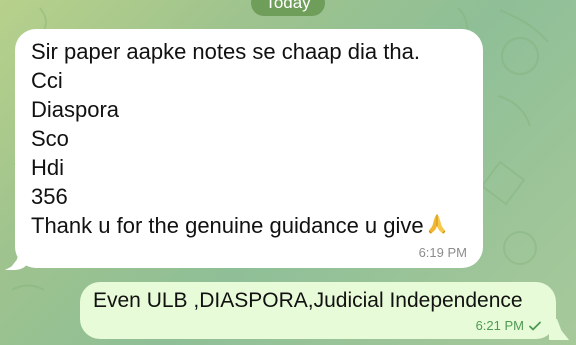  Describe the element at coordinates (50, 138) in the screenshot. I see `message-line: Sco` at that location.